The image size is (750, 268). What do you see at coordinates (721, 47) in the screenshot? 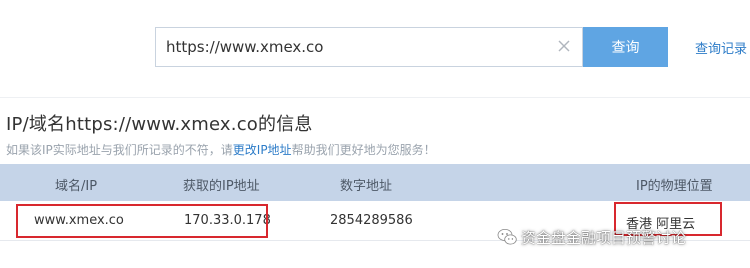
I see `query-history-link: 查询记录` at bounding box center [721, 47].